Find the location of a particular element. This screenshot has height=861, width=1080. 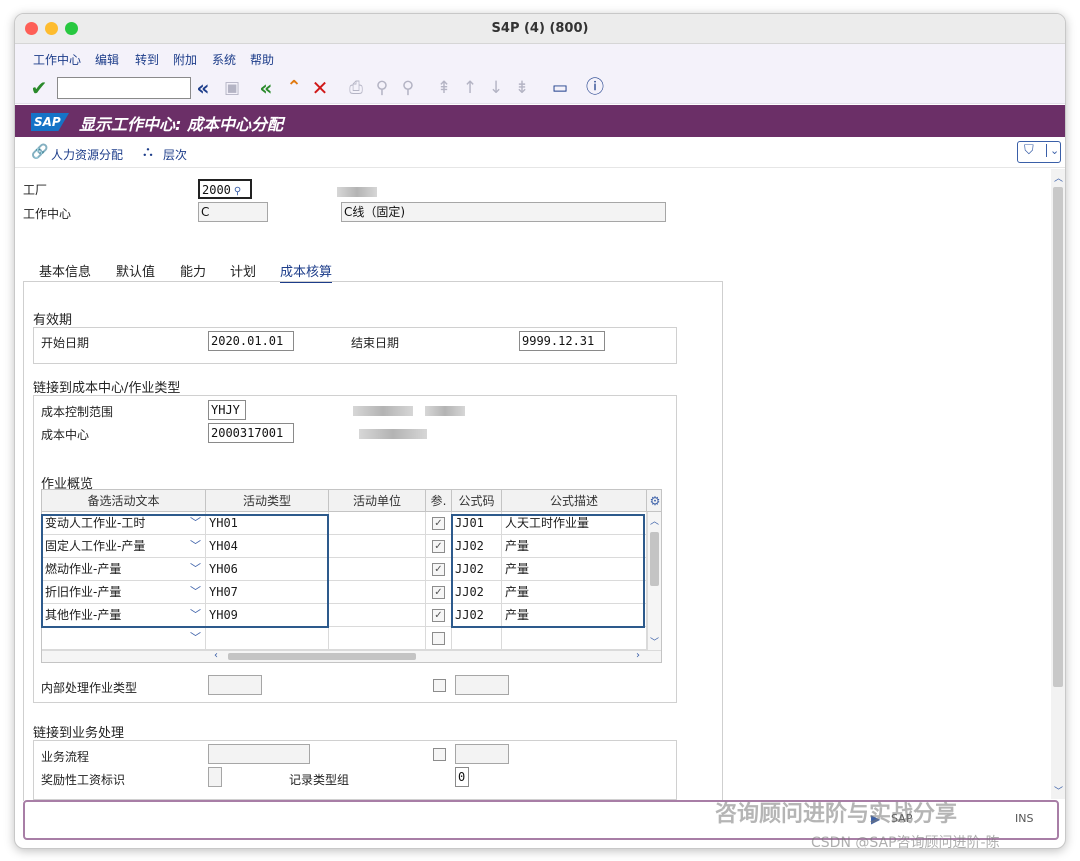

row-formula-key-cell is located at coordinates (477, 638).